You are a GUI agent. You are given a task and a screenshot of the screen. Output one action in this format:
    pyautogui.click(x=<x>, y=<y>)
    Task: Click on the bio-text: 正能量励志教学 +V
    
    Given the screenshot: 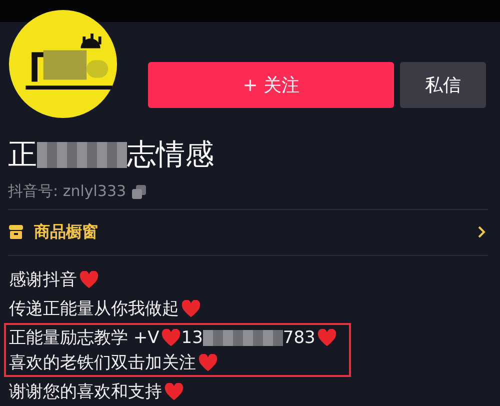 What is the action you would take?
    pyautogui.click(x=84, y=338)
    